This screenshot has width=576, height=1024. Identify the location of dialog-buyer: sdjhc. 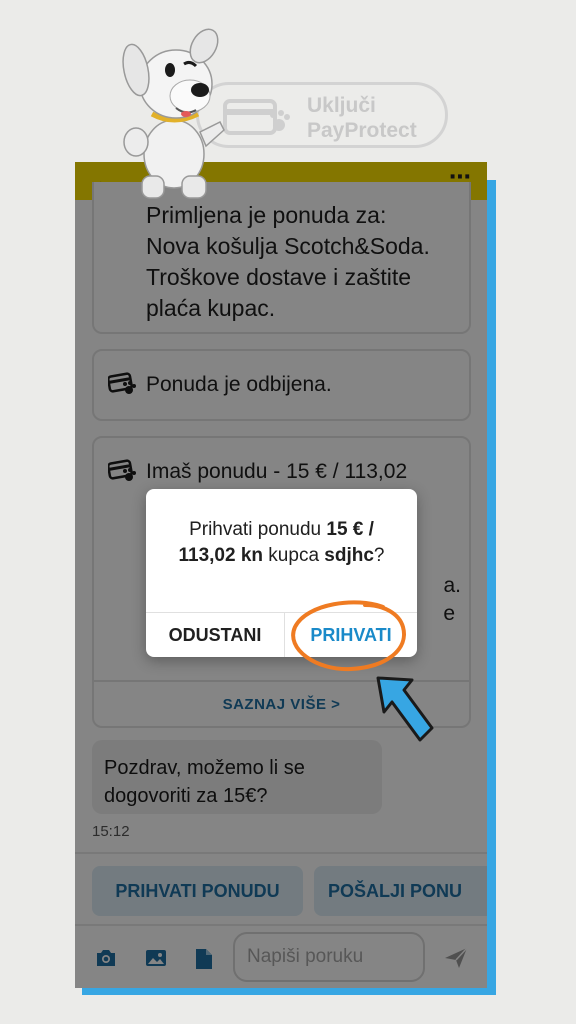
(349, 555).